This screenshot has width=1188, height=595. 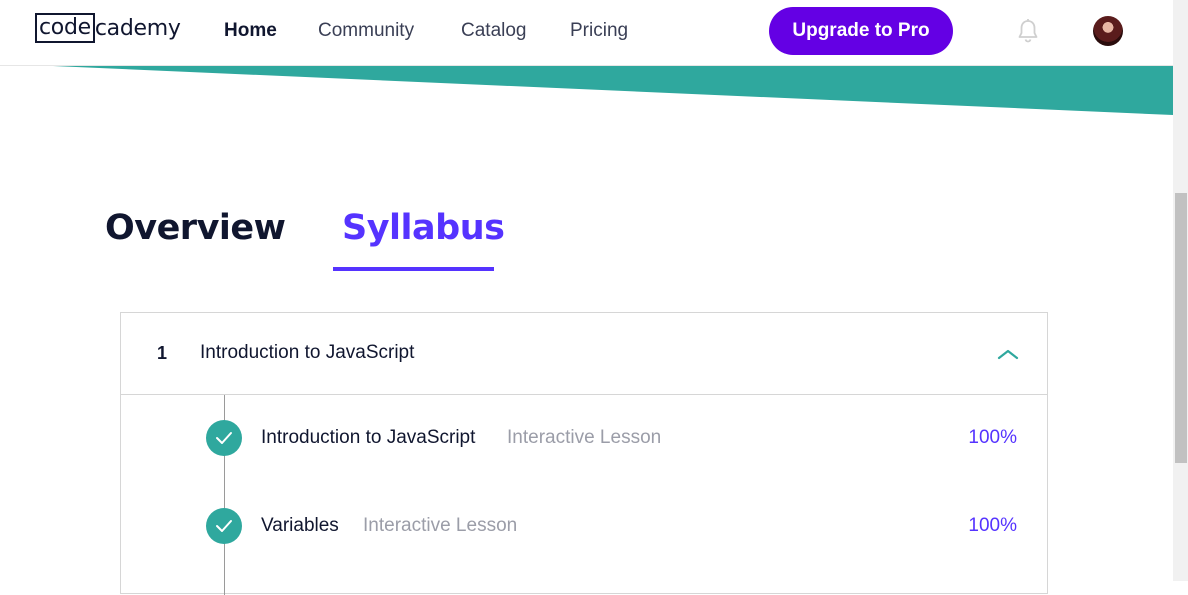 What do you see at coordinates (366, 31) in the screenshot?
I see `nav-community: Community` at bounding box center [366, 31].